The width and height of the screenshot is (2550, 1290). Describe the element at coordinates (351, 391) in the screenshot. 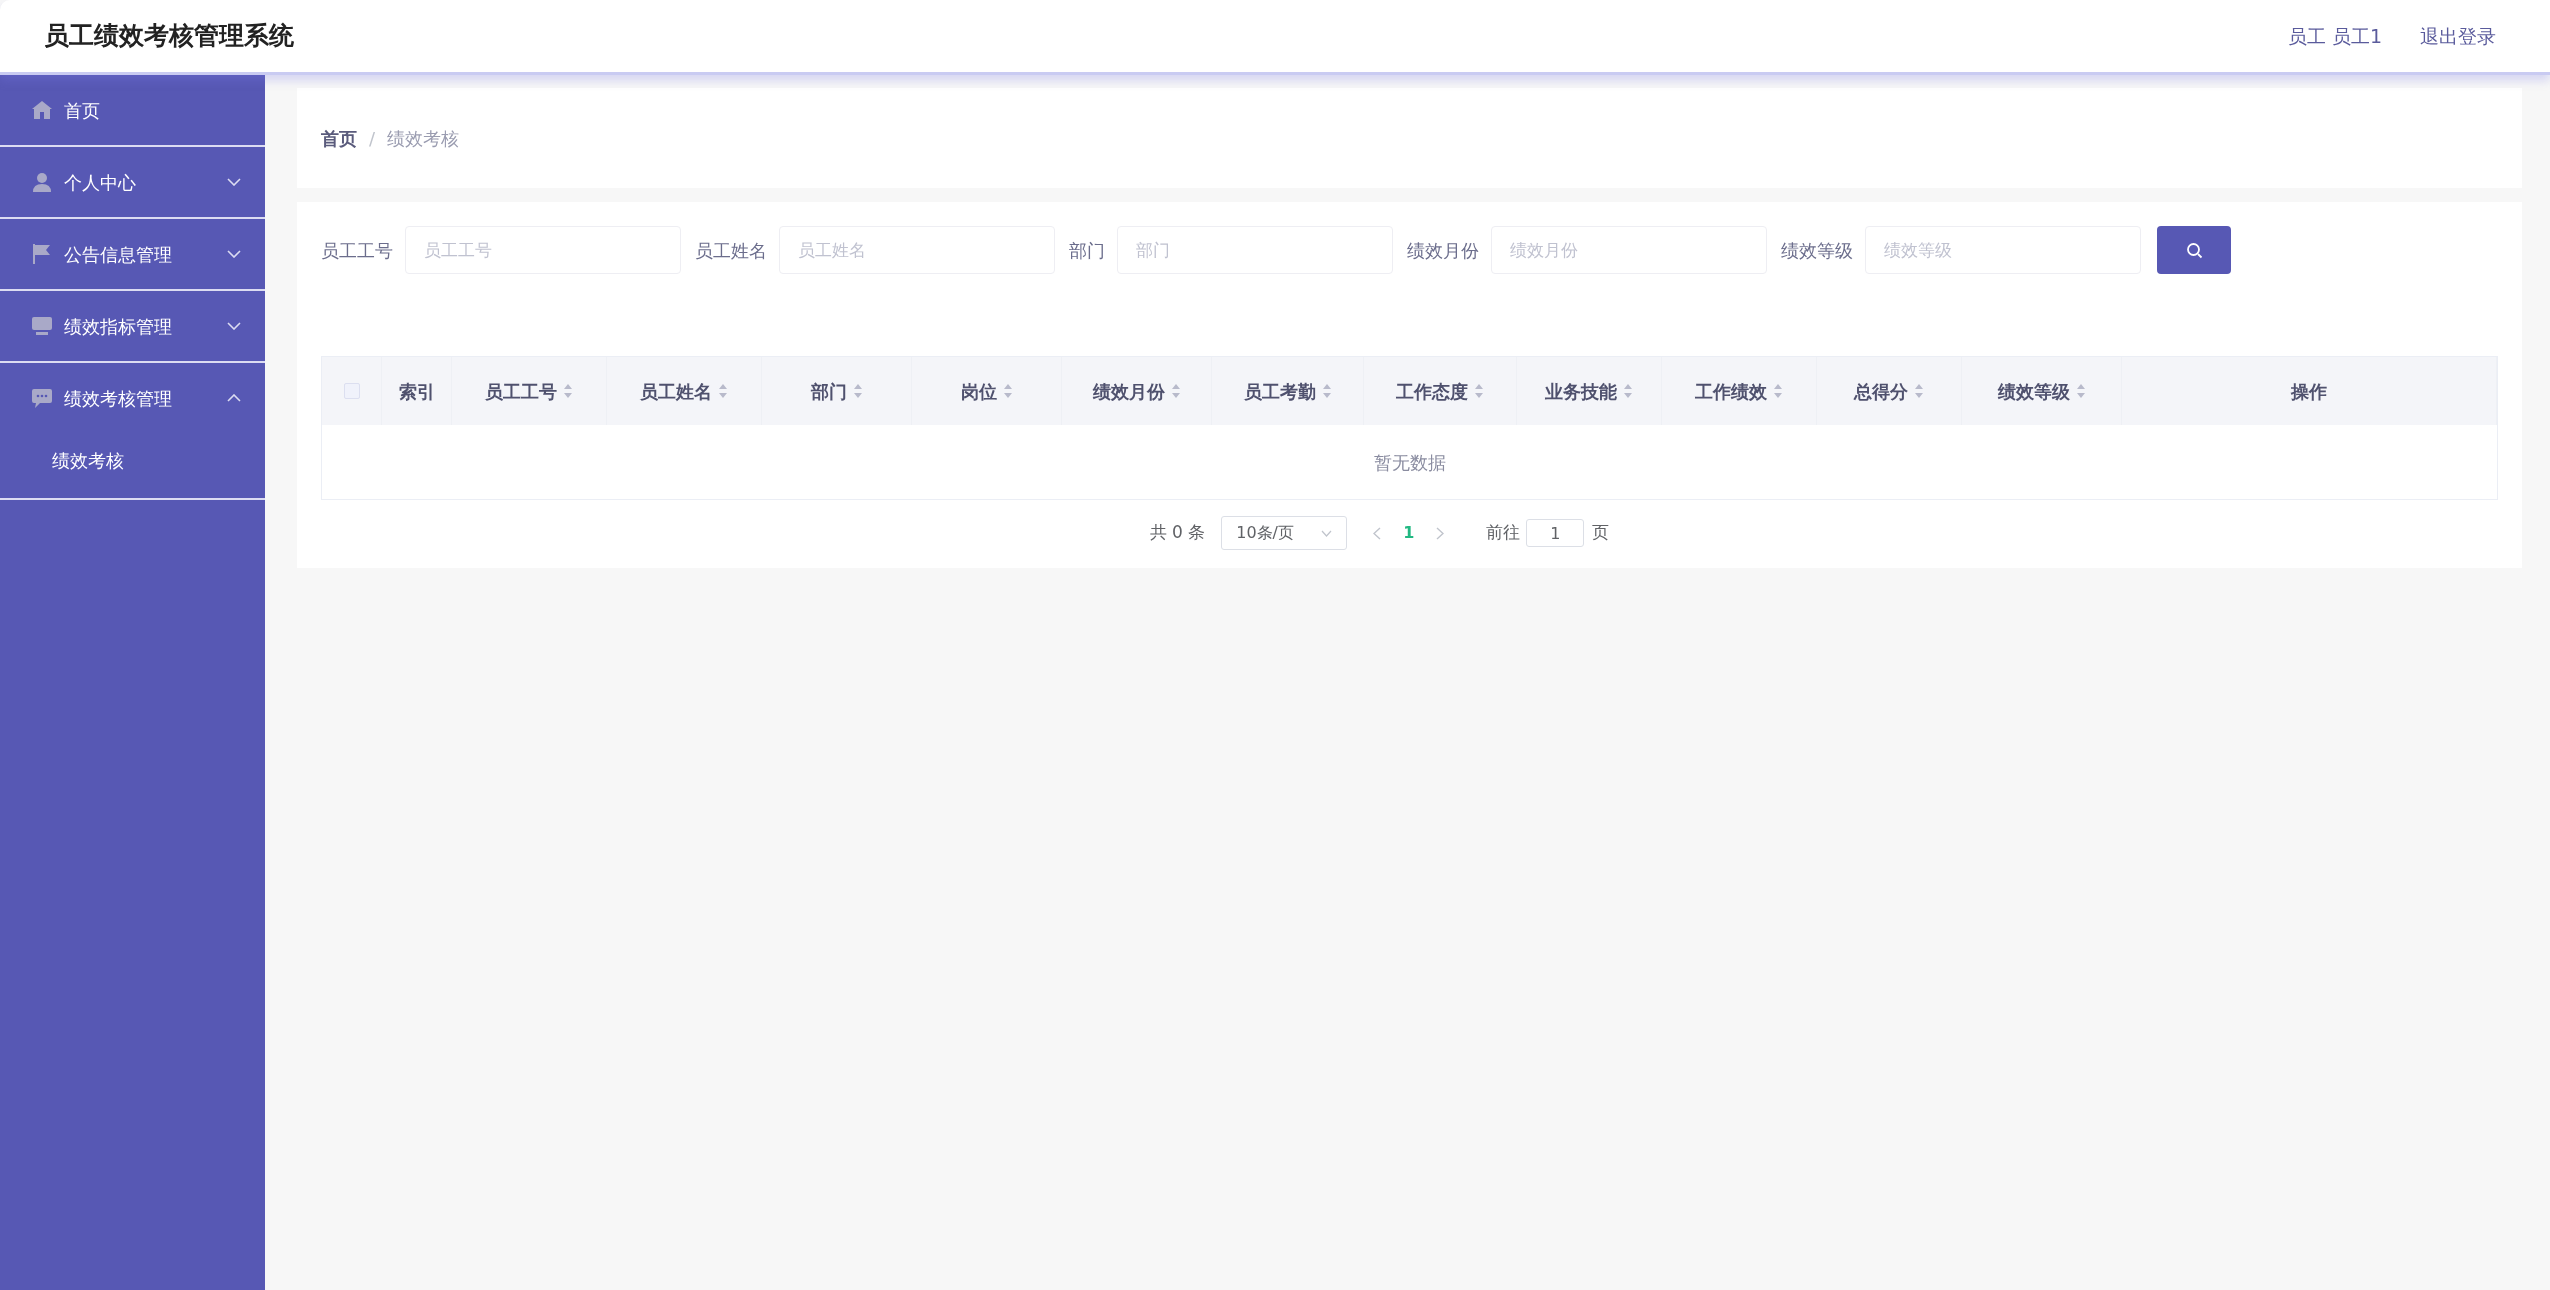

I see `select-all-checkbox` at that location.